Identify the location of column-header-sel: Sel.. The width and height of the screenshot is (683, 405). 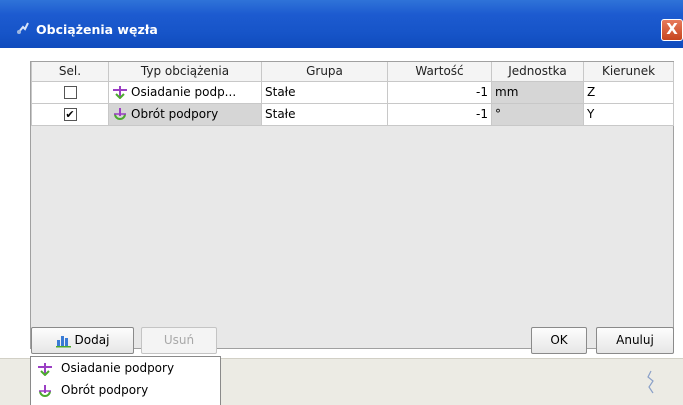
(70, 72).